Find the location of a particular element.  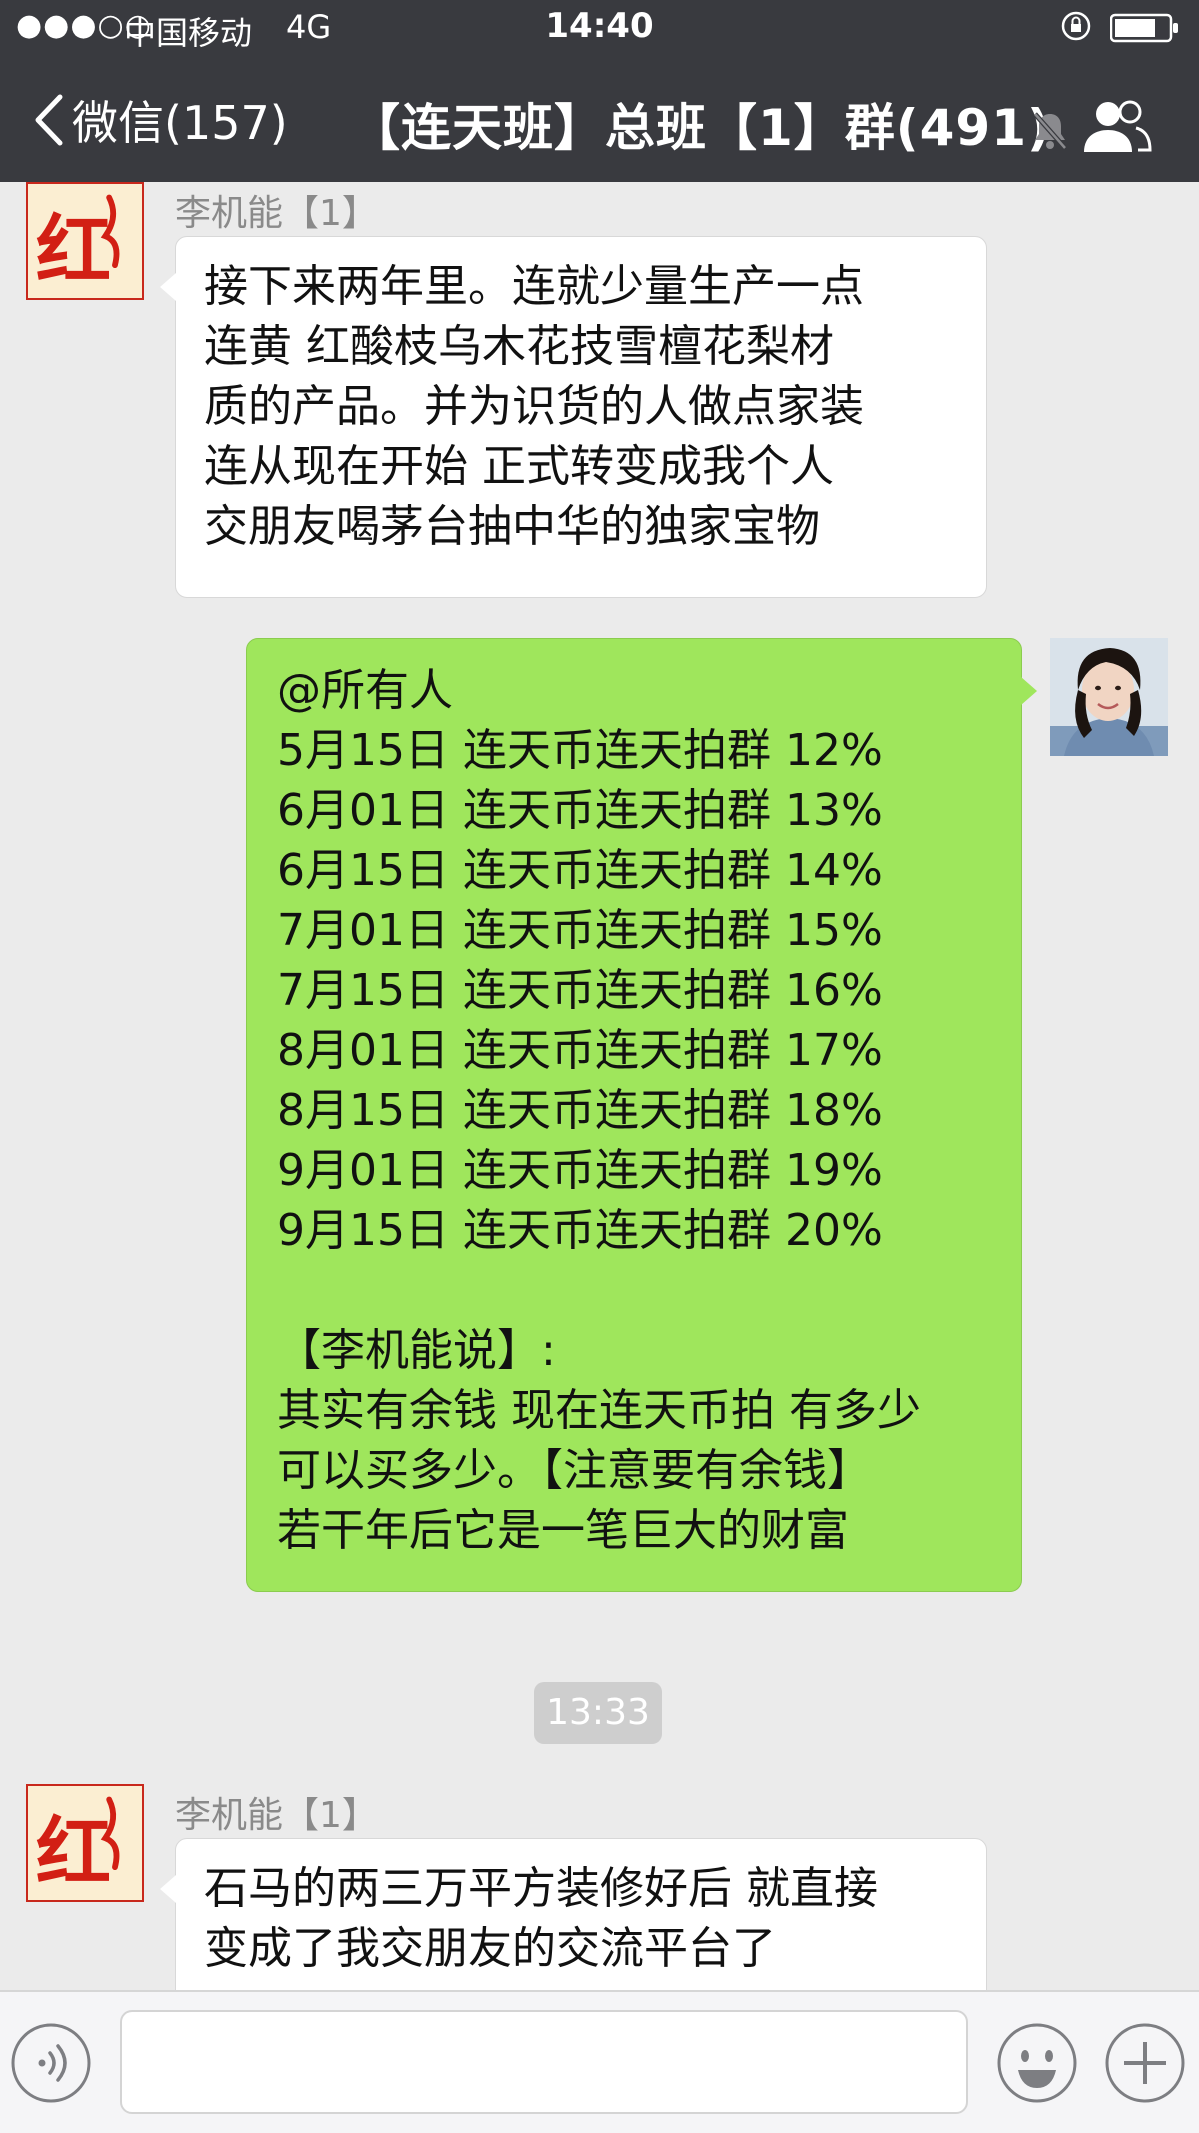

back-button: 微信(157) is located at coordinates (161, 120).